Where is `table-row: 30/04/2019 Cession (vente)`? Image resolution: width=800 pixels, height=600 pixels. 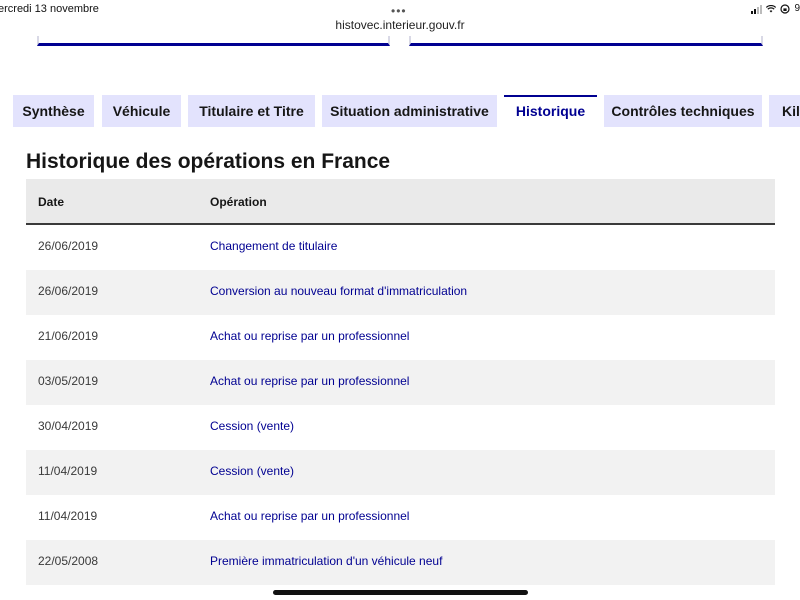 table-row: 30/04/2019 Cession (vente) is located at coordinates (400, 427).